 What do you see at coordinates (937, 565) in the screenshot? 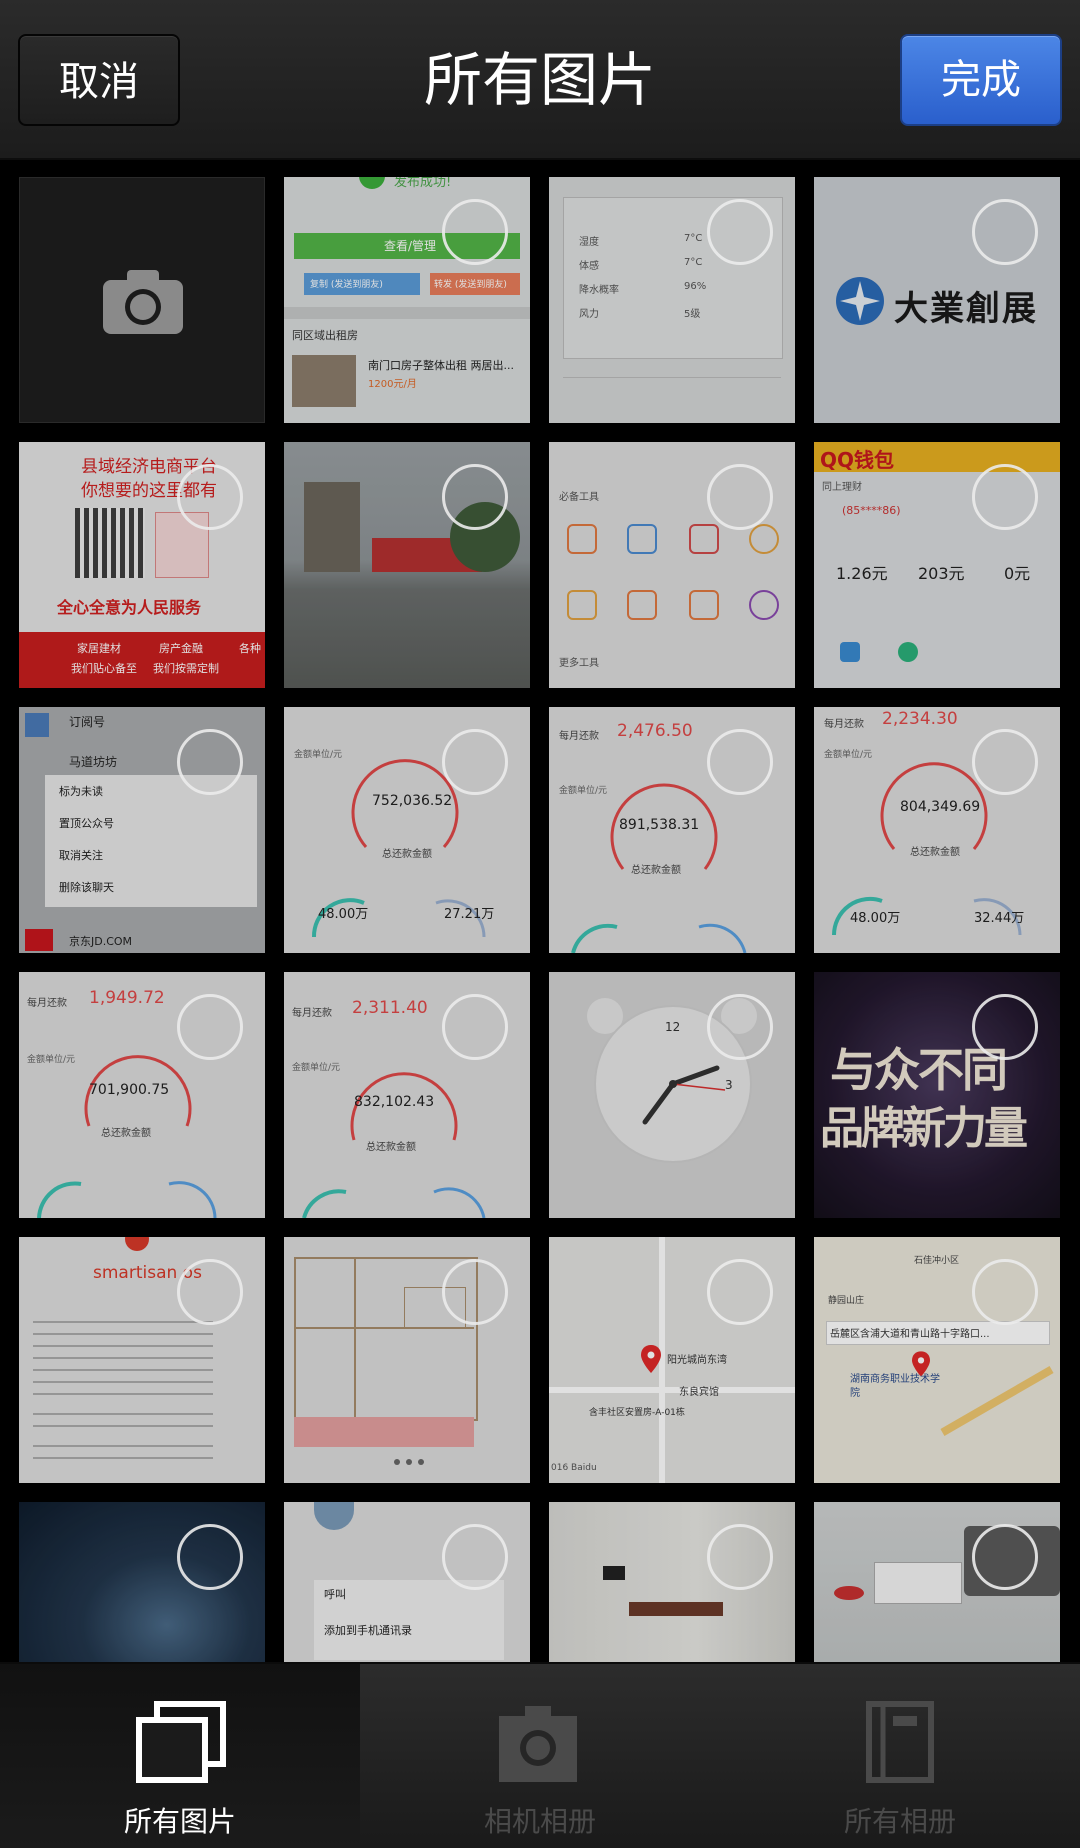
I see `photo-thumbnail: QQ钱包 同上理财 (85****86) 1.26元 203元 0元` at bounding box center [937, 565].